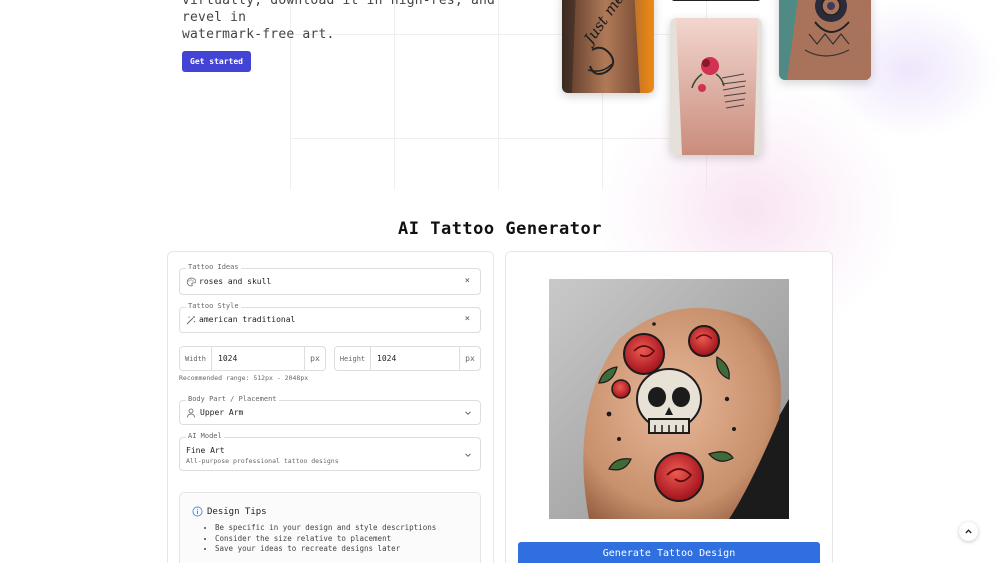  I want to click on placement-value: Upper Arm, so click(222, 412).